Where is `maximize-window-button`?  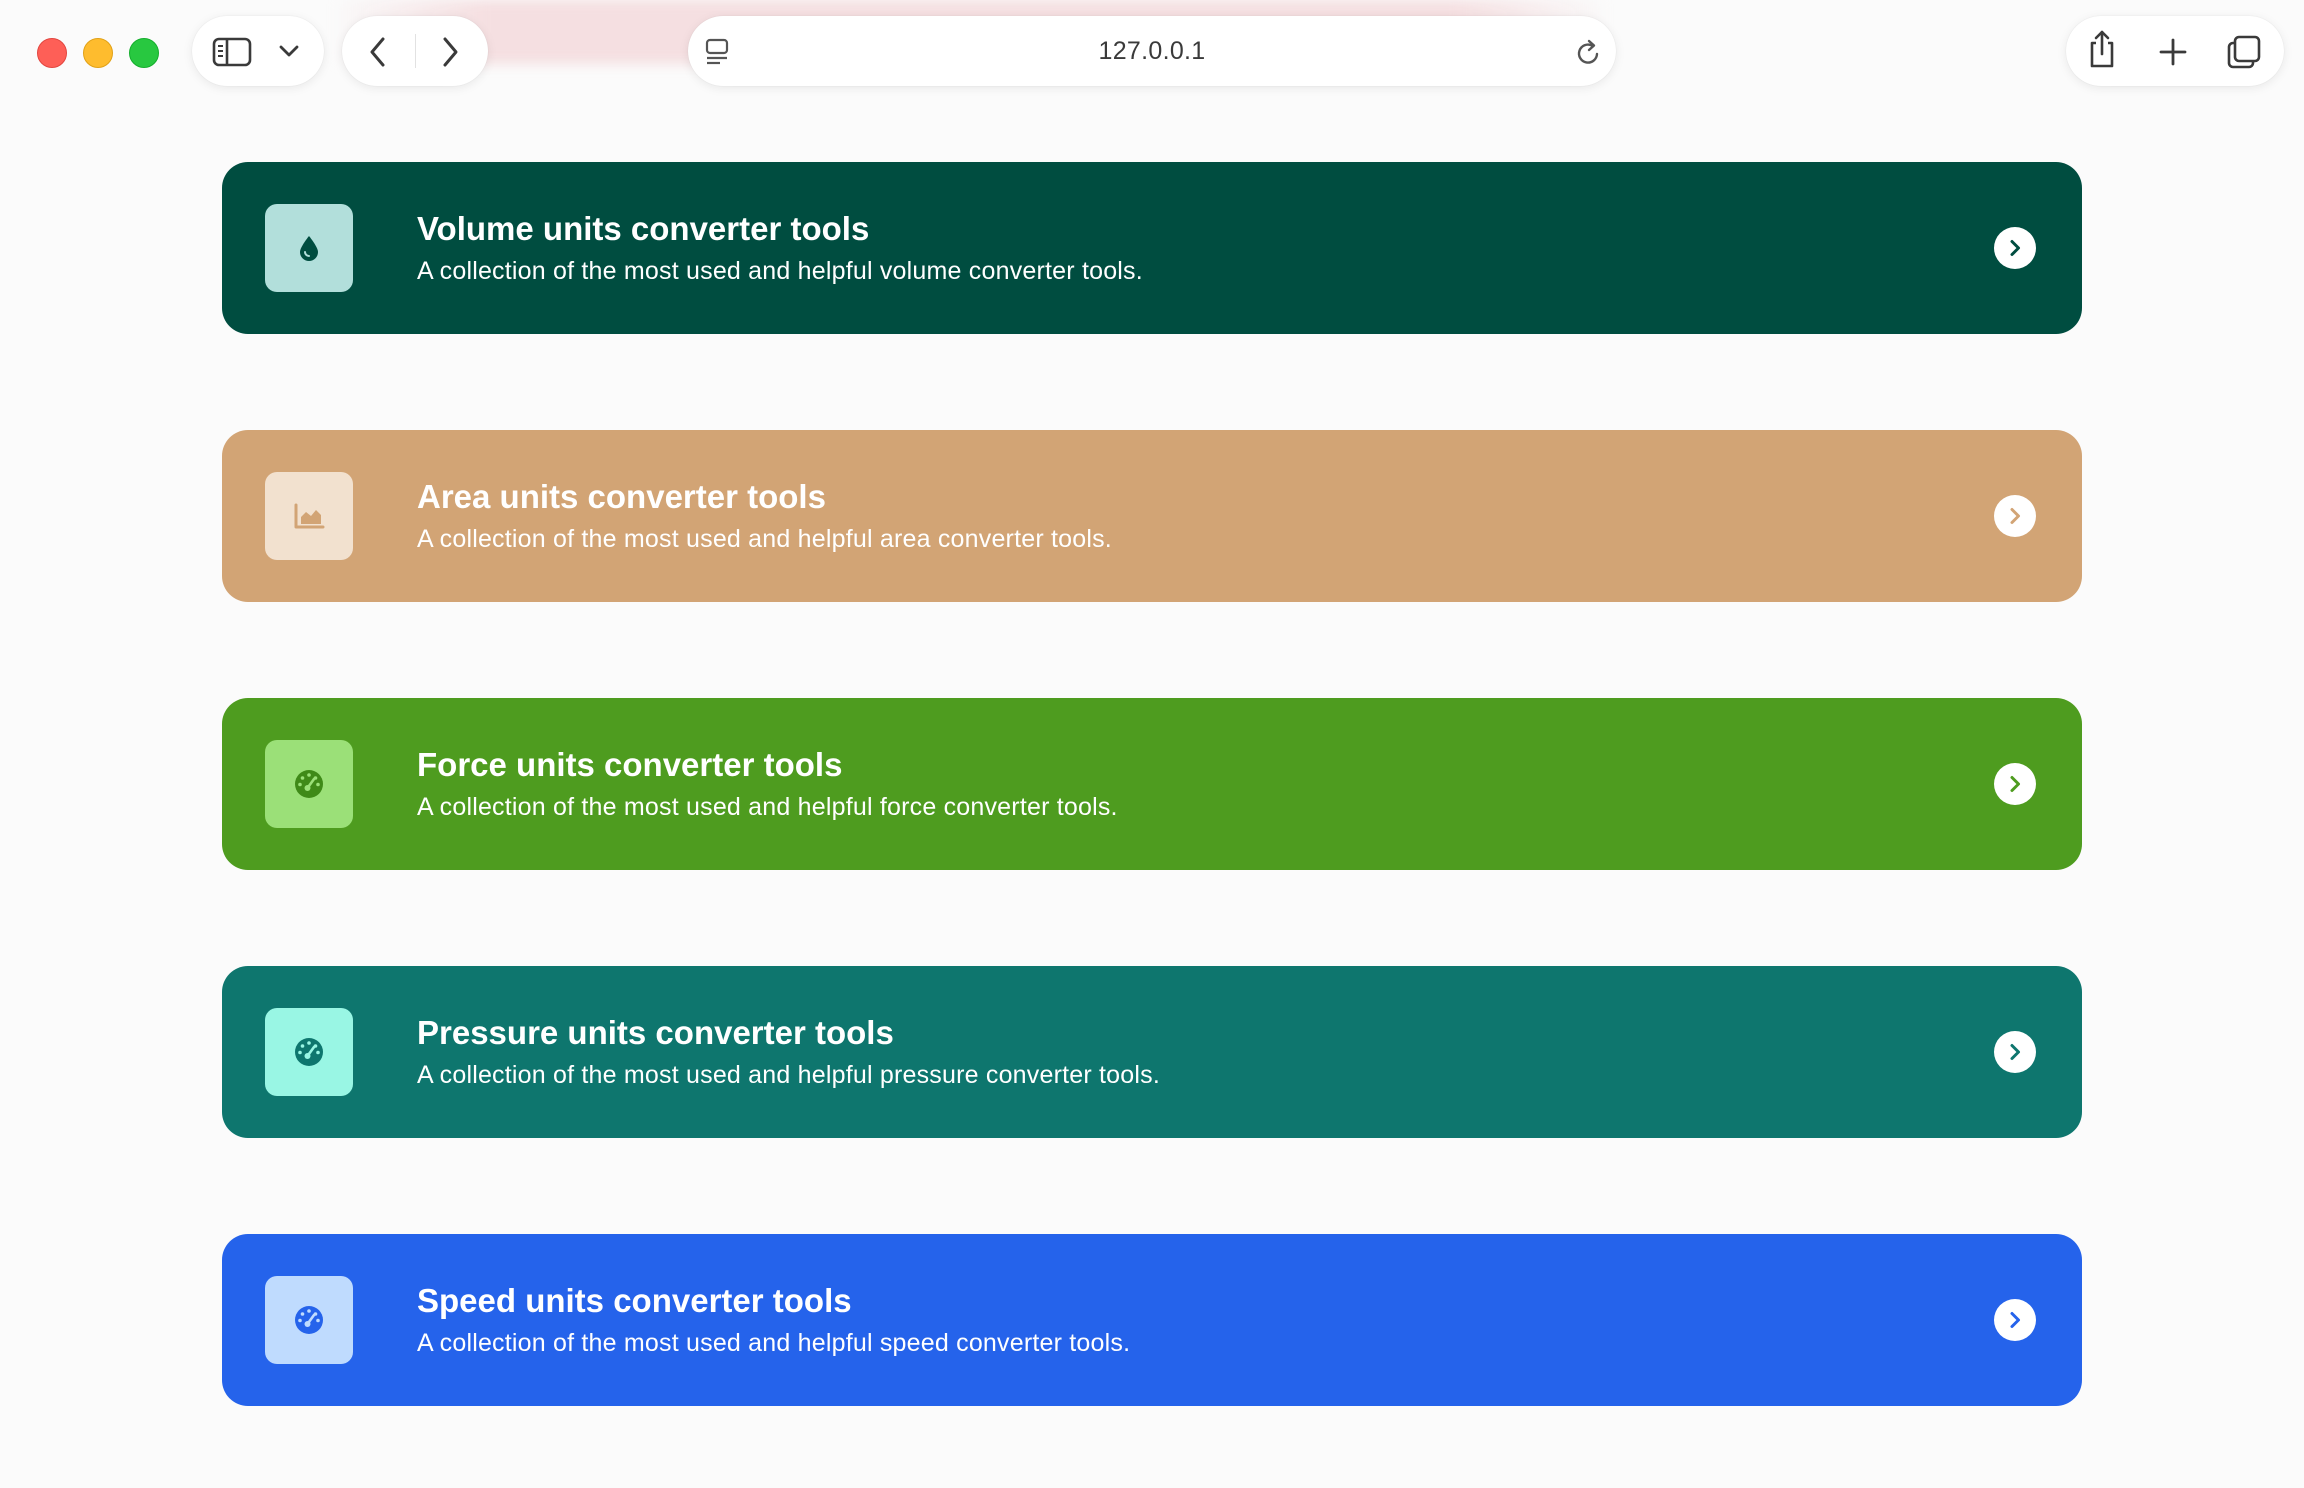
maximize-window-button is located at coordinates (144, 53).